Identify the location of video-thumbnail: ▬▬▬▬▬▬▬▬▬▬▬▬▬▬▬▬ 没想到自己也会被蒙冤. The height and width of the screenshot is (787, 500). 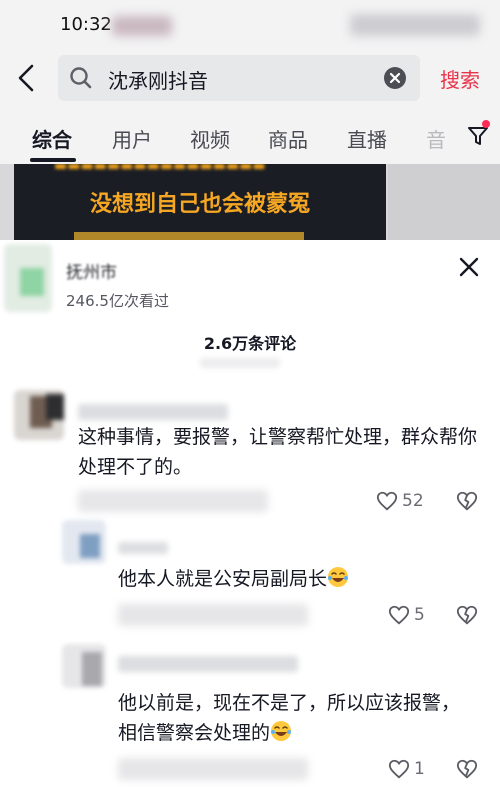
(200, 202).